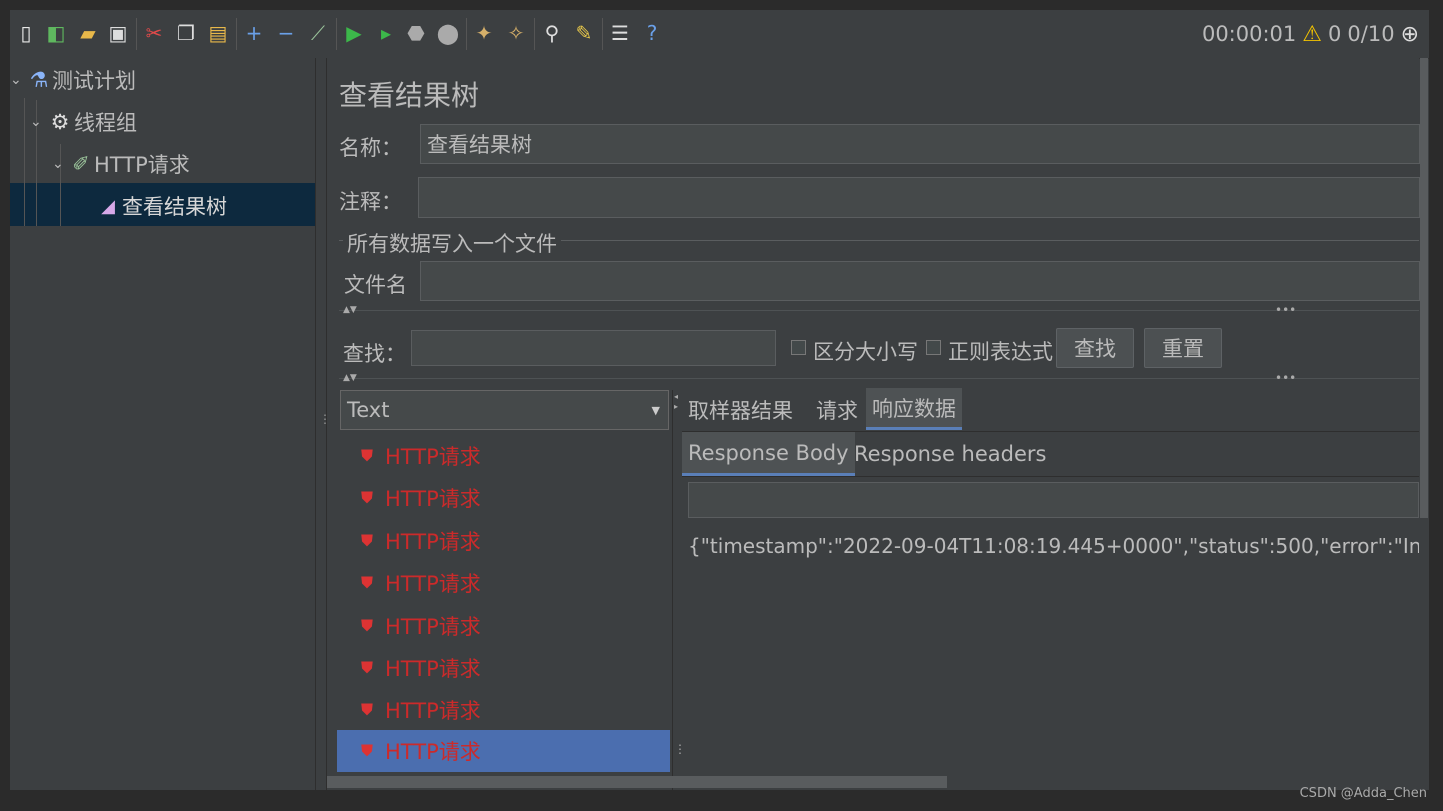  I want to click on horizontal-scrollbar, so click(637, 782).